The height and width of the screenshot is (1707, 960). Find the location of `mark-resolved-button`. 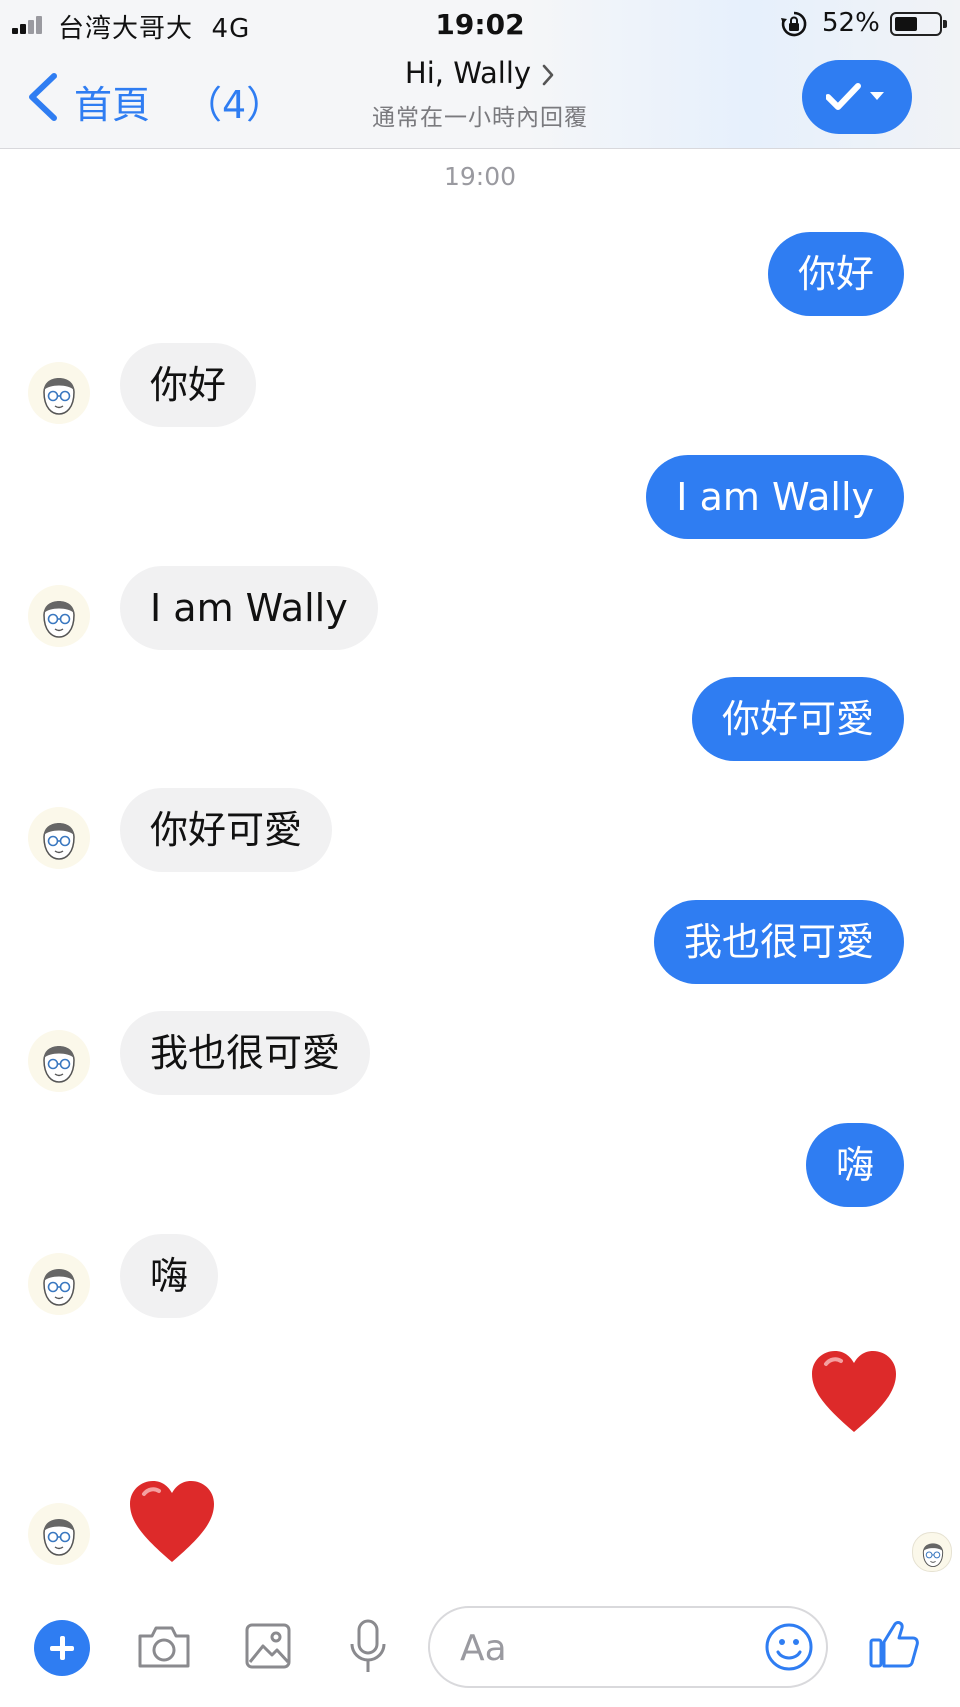

mark-resolved-button is located at coordinates (857, 97).